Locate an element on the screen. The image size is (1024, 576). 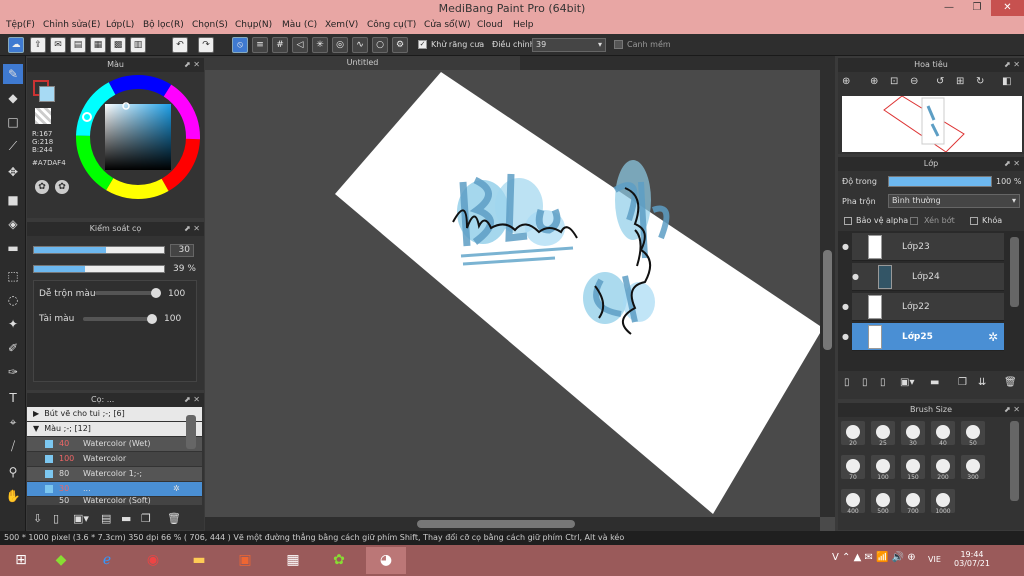
horizontal-scrollbar is located at coordinates (512, 524).